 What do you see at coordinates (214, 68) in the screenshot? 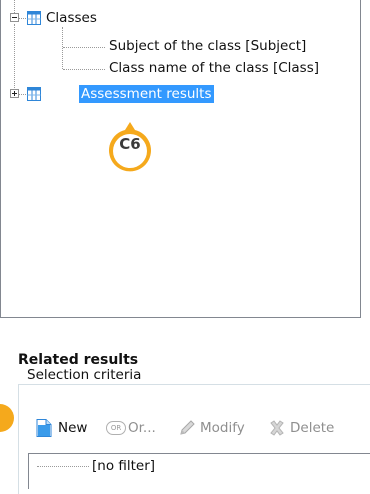
I see `tree-node-class-name: Class name of the class [Class]` at bounding box center [214, 68].